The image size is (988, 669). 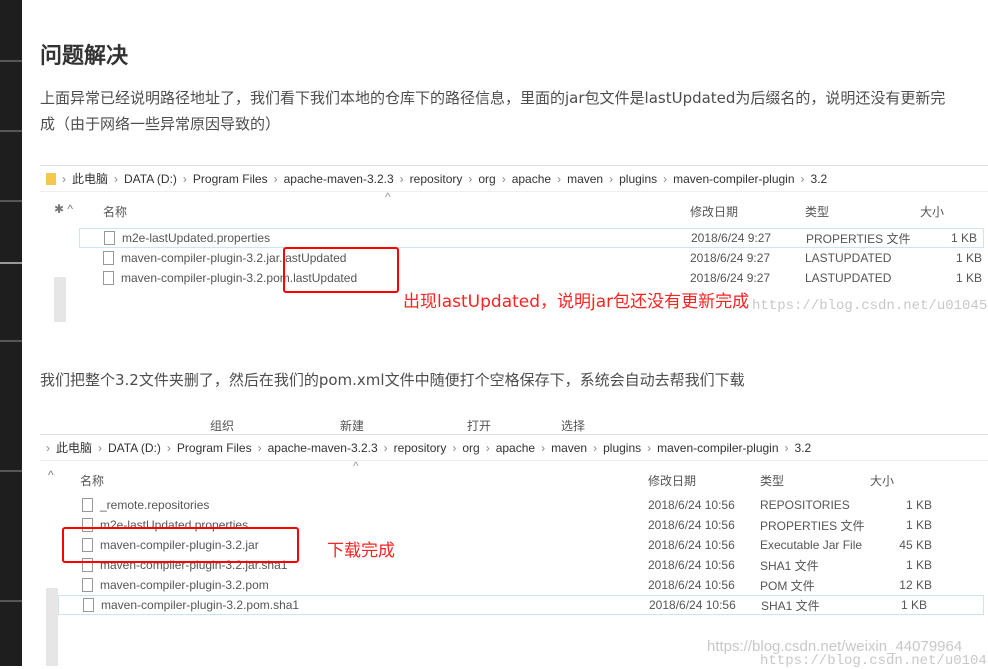 I want to click on scrollbar, so click(x=52, y=627).